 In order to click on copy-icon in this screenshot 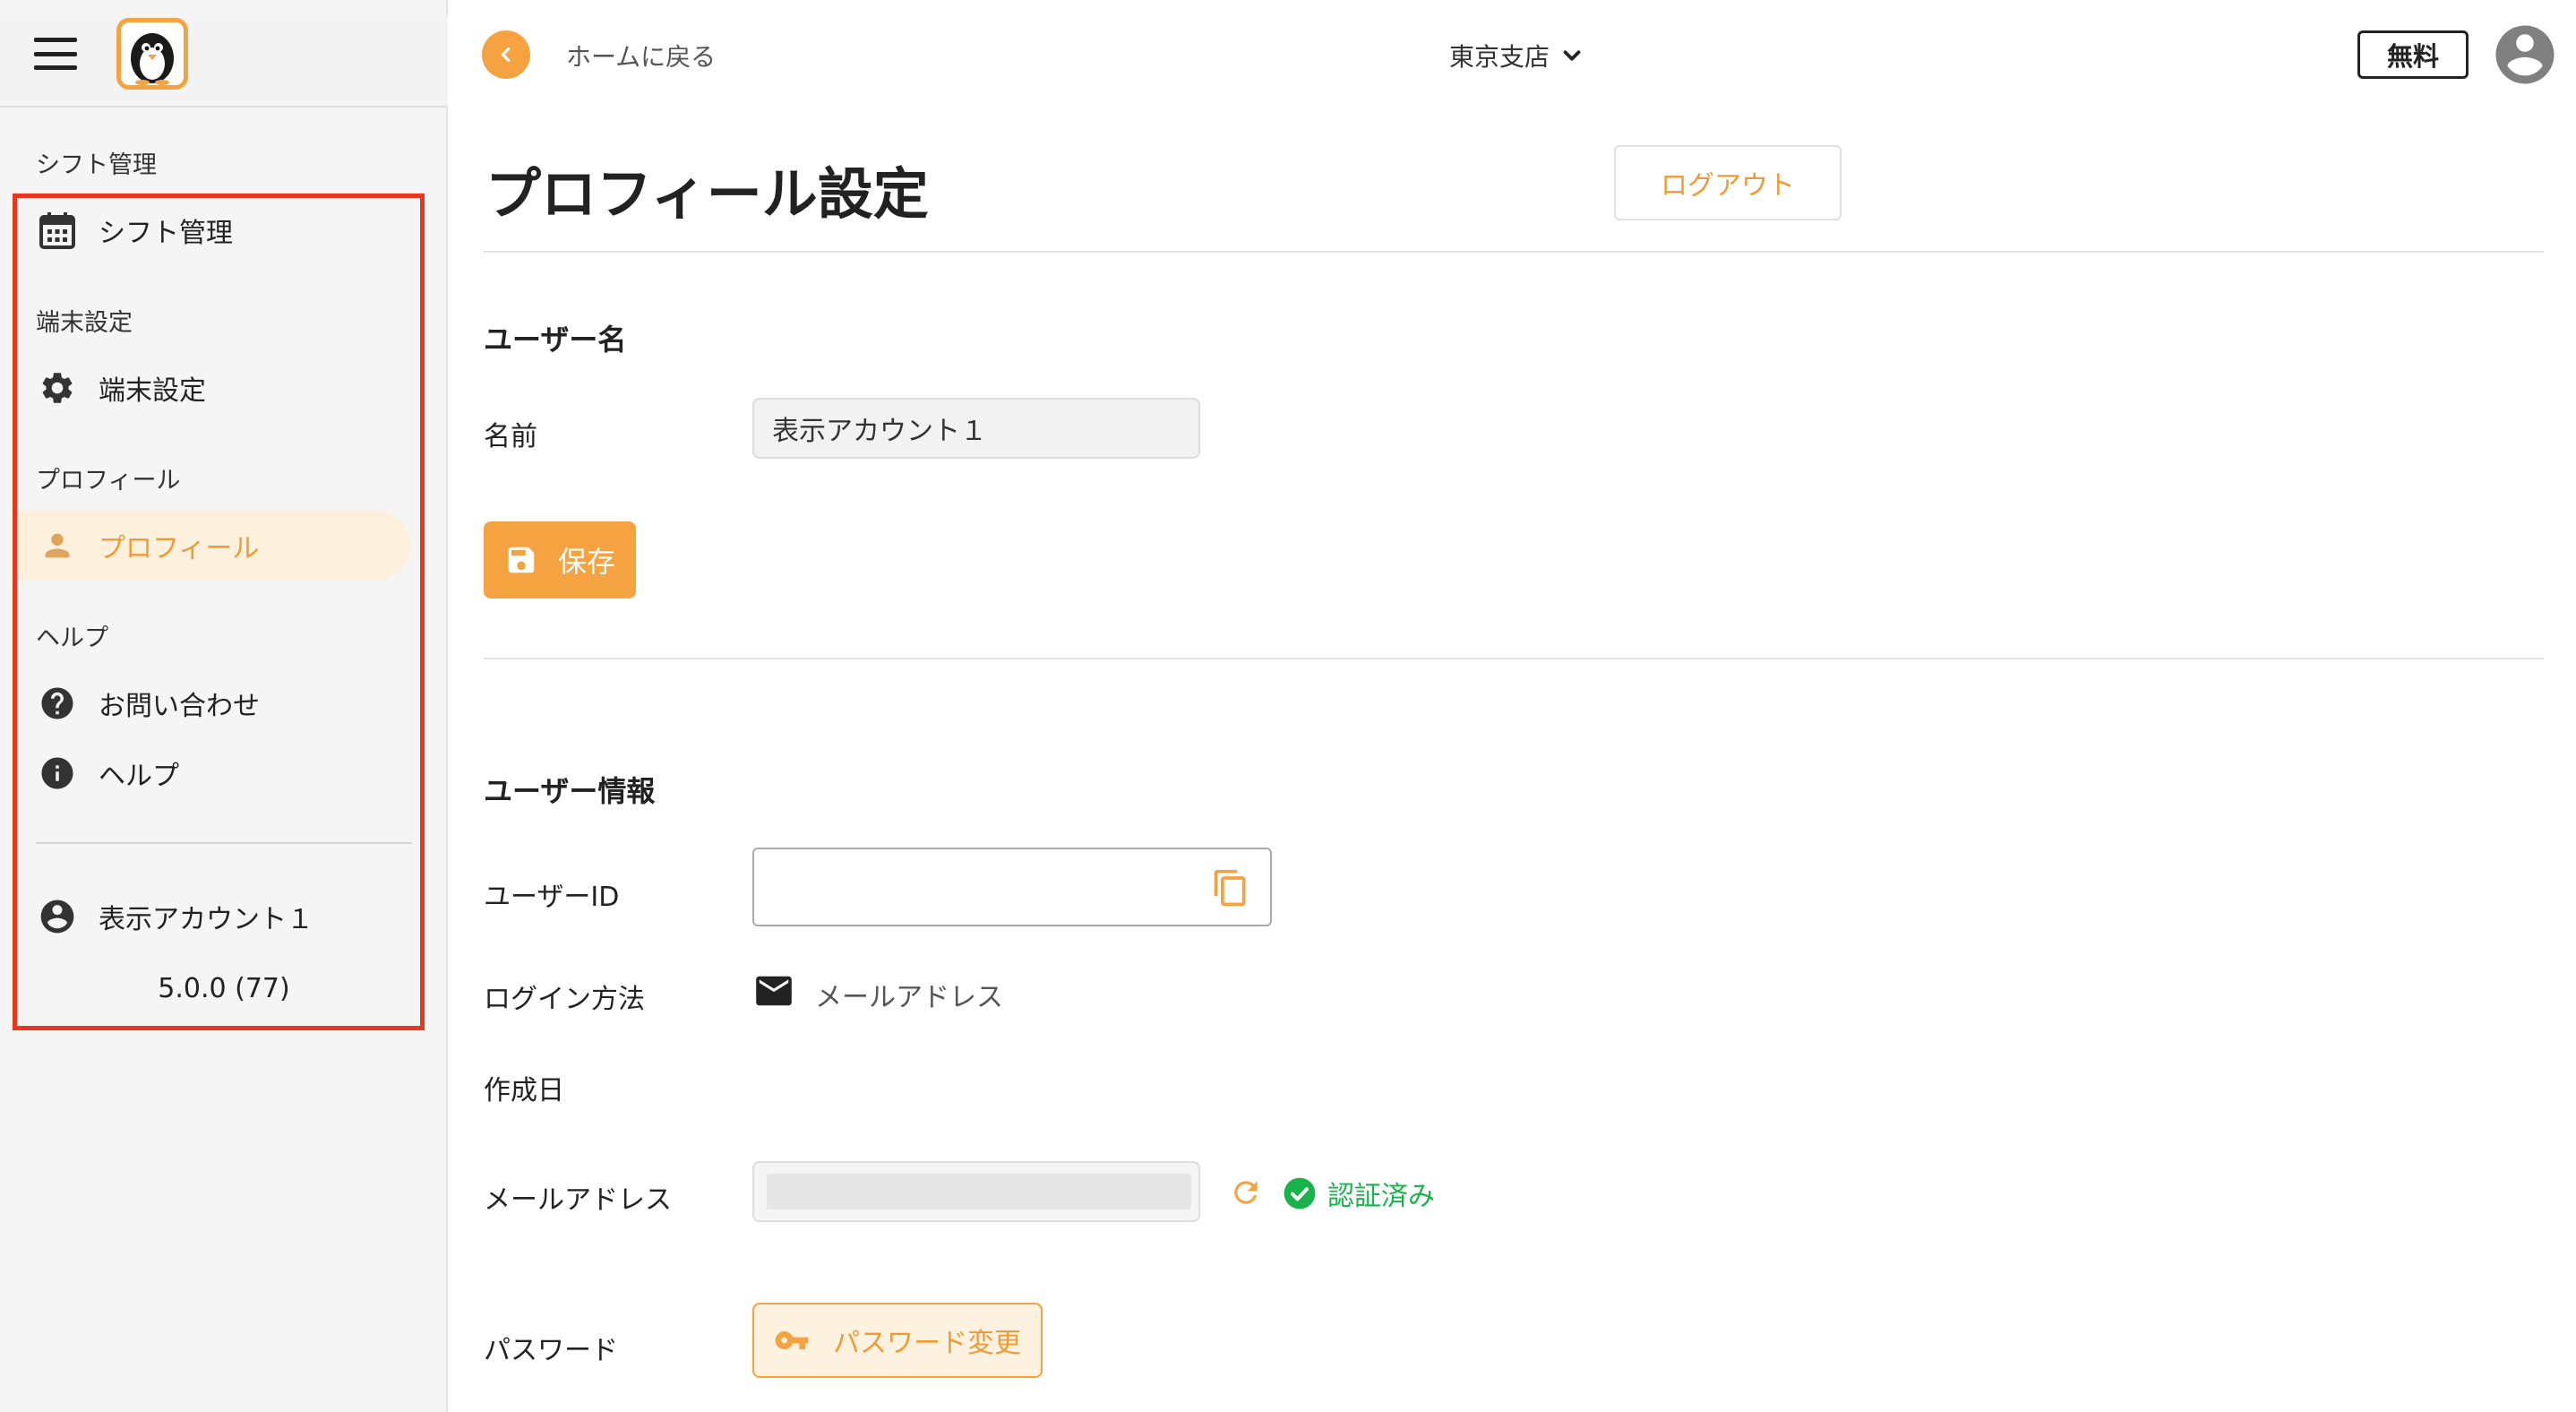, I will do `click(1232, 888)`.